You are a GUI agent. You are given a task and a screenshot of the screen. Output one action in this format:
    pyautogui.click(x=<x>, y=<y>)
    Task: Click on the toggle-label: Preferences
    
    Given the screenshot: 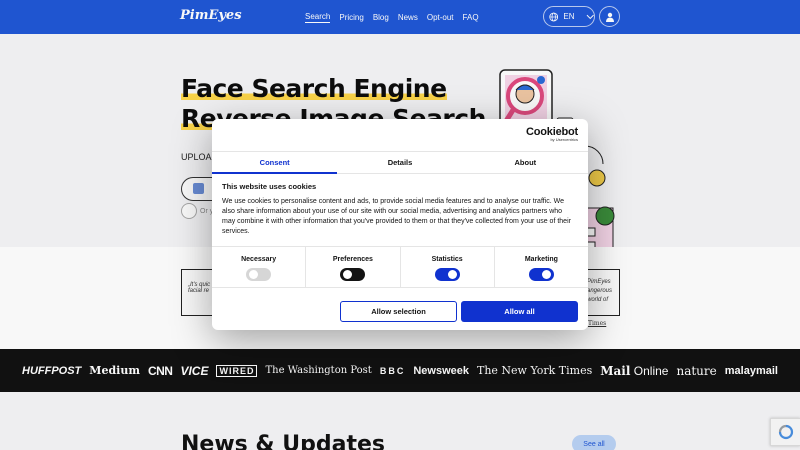 What is the action you would take?
    pyautogui.click(x=352, y=259)
    